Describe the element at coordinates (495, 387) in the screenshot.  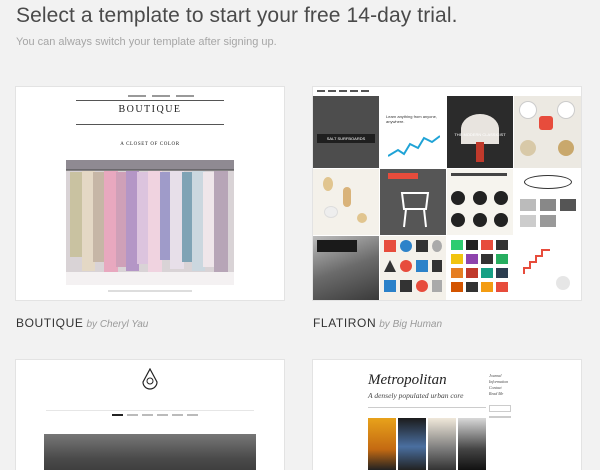
I see `preview-menu-item: Contact` at that location.